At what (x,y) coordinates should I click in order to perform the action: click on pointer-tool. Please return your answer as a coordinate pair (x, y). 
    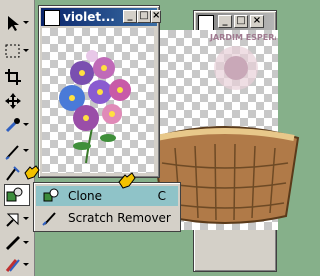
    Looking at the image, I should click on (17, 23).